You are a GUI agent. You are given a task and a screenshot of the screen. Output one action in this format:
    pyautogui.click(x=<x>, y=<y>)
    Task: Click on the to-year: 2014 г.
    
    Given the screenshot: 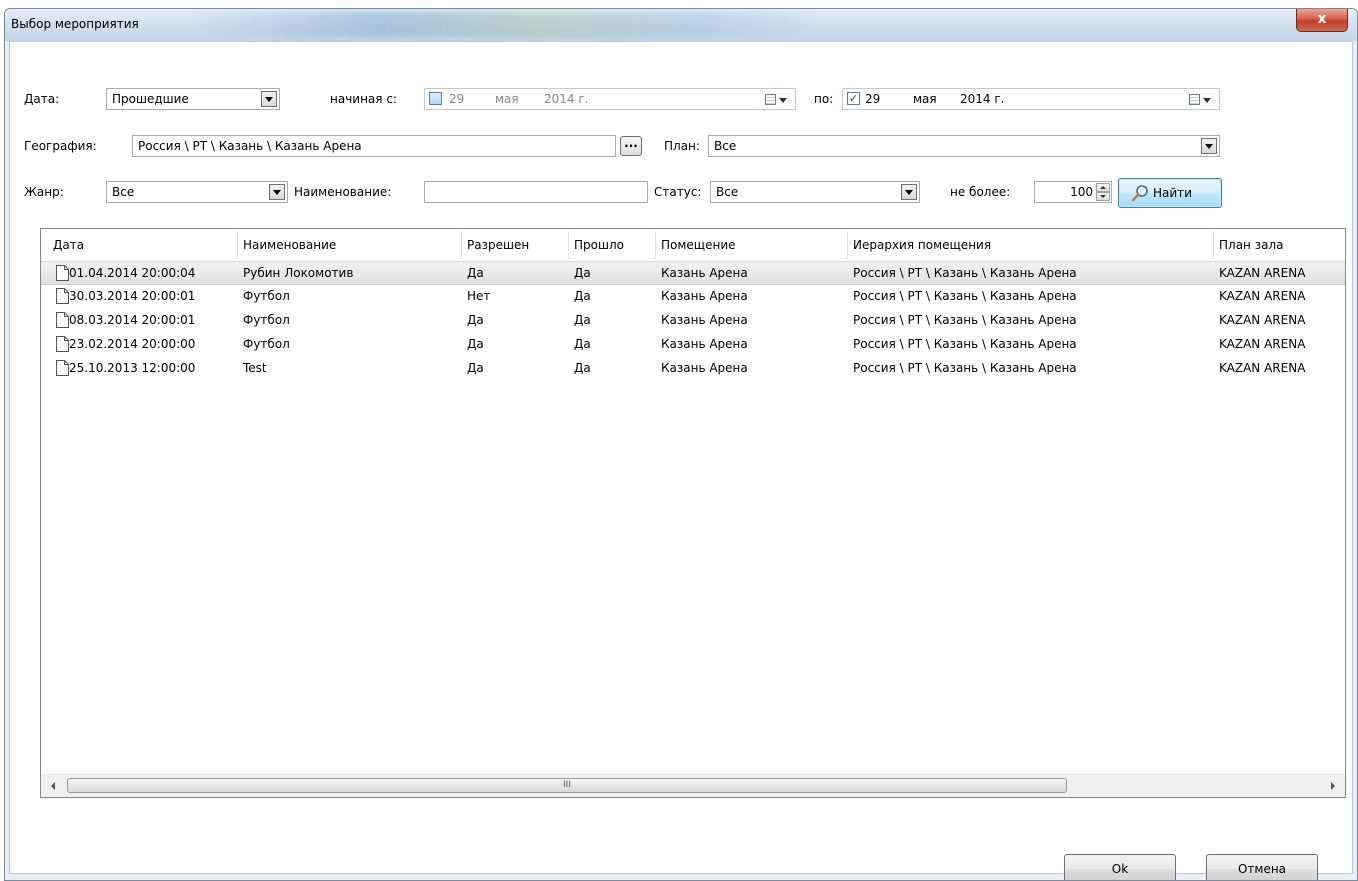 What is the action you would take?
    pyautogui.click(x=982, y=99)
    